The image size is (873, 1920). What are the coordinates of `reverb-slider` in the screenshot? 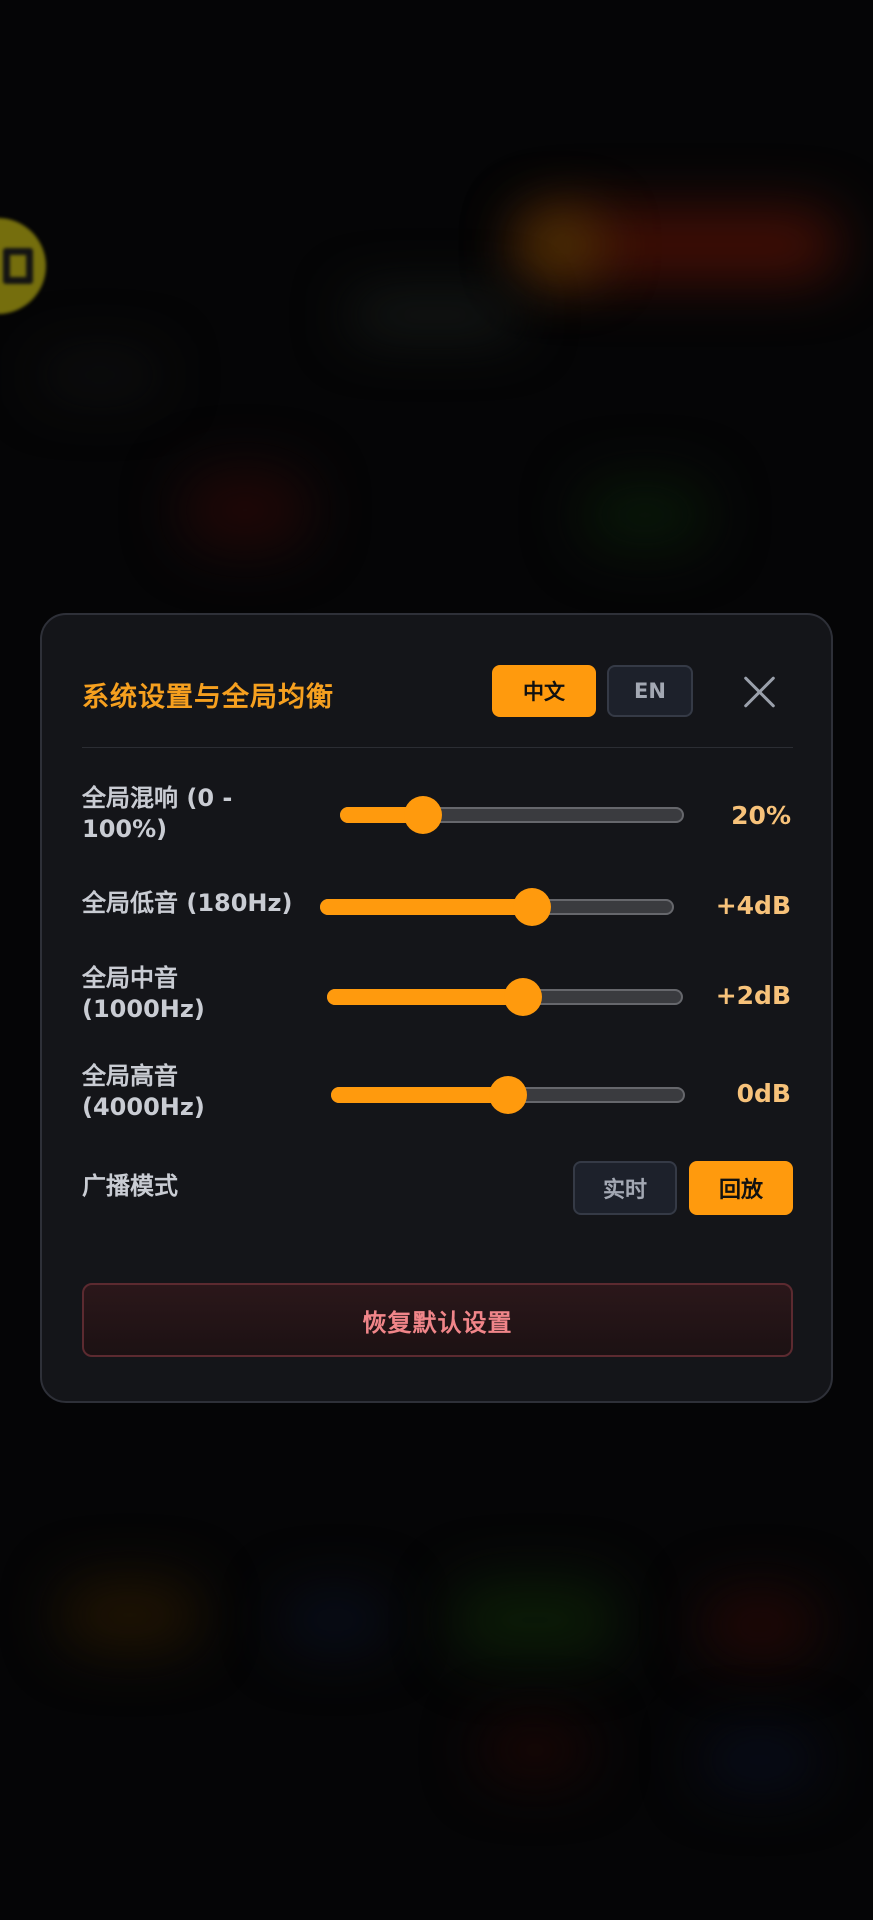 It's located at (512, 815).